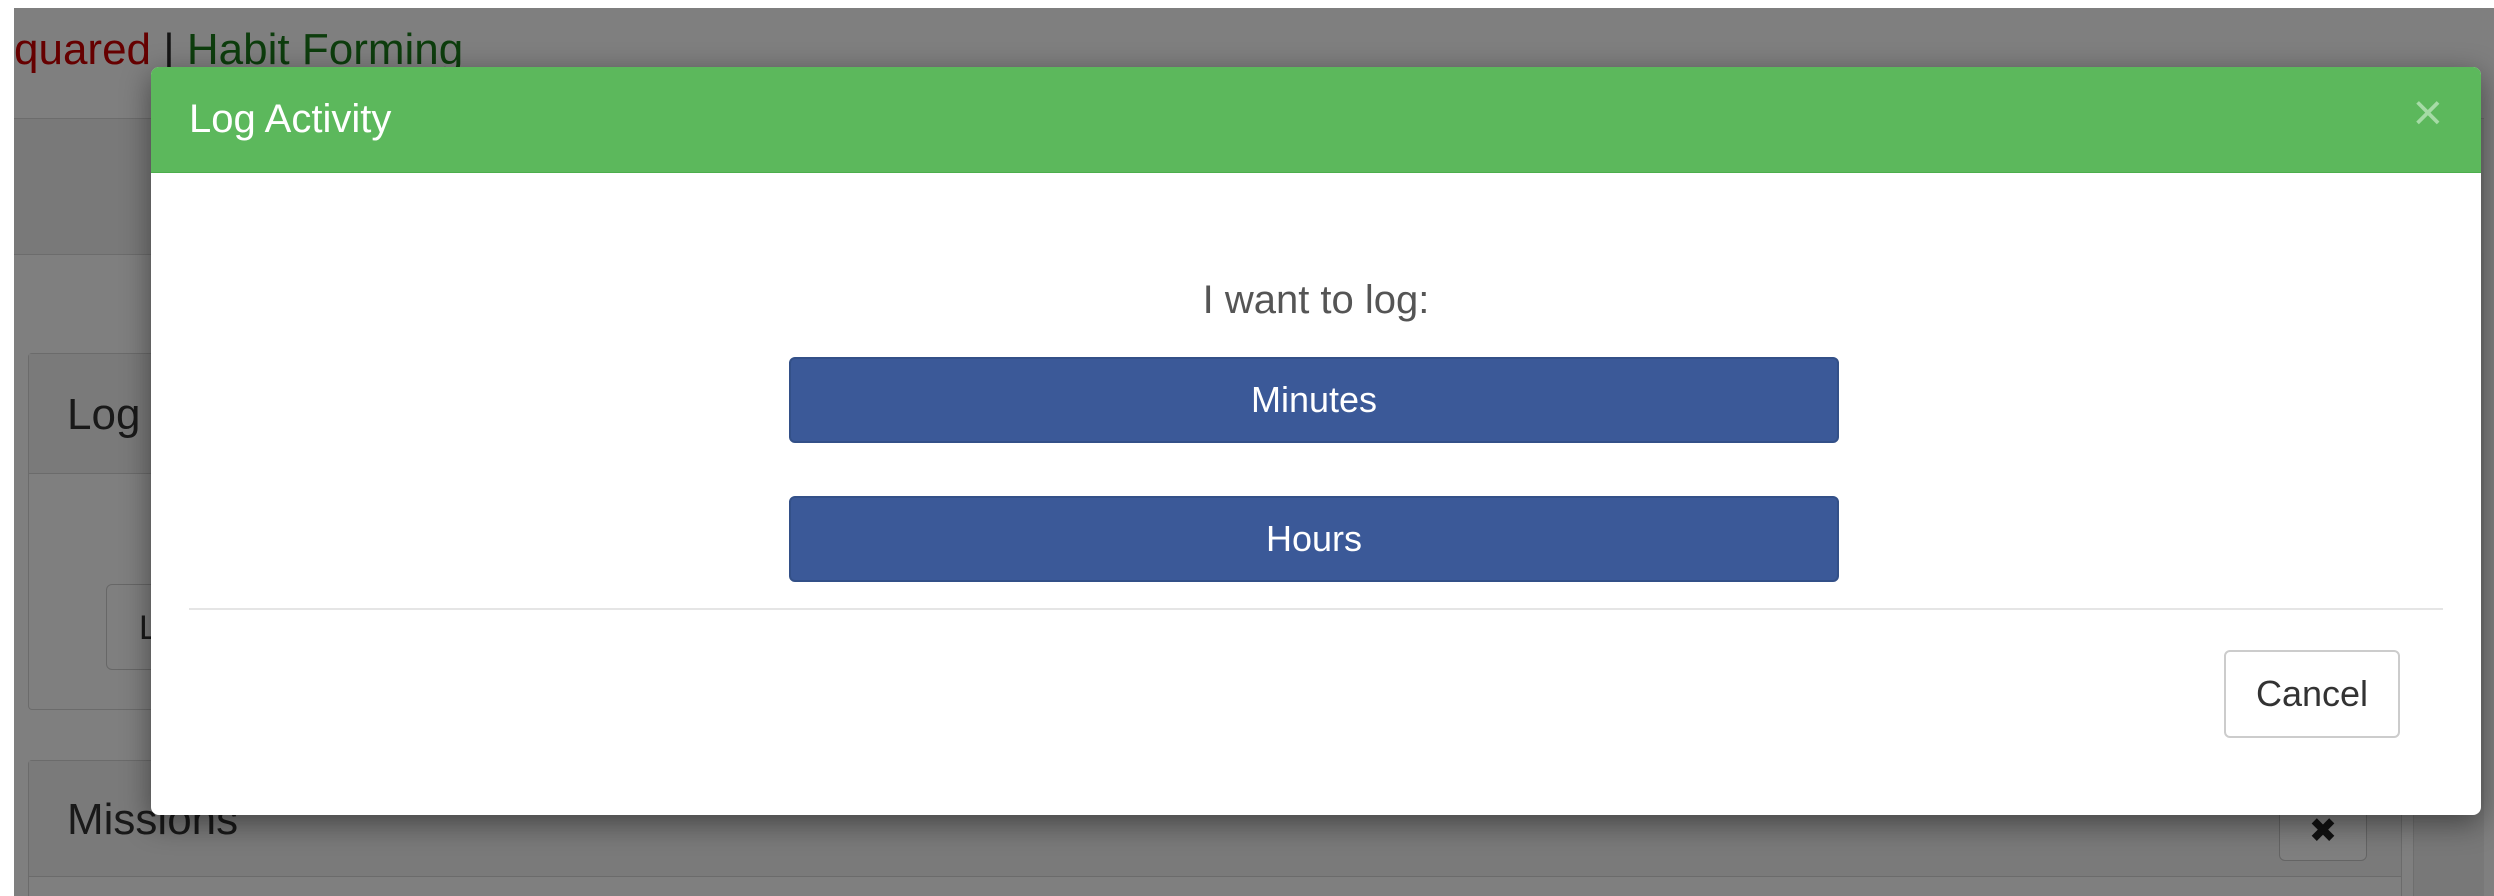 Image resolution: width=2494 pixels, height=896 pixels. I want to click on cancel-button: Cancel, so click(2312, 694).